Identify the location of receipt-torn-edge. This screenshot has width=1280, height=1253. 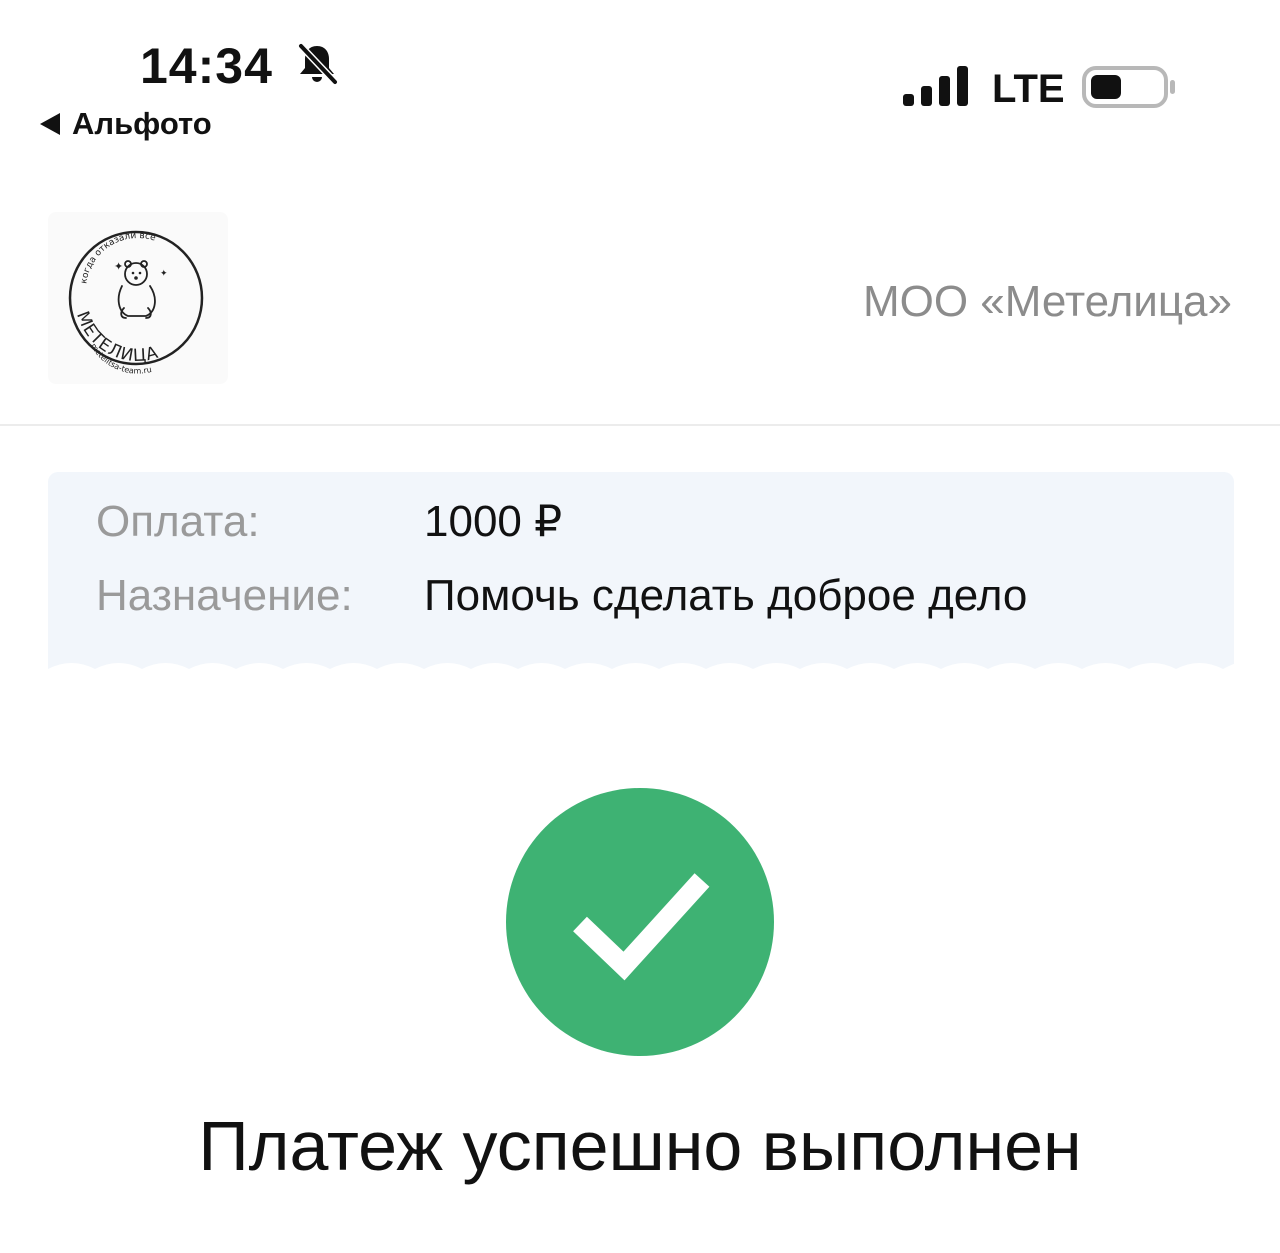
(641, 671).